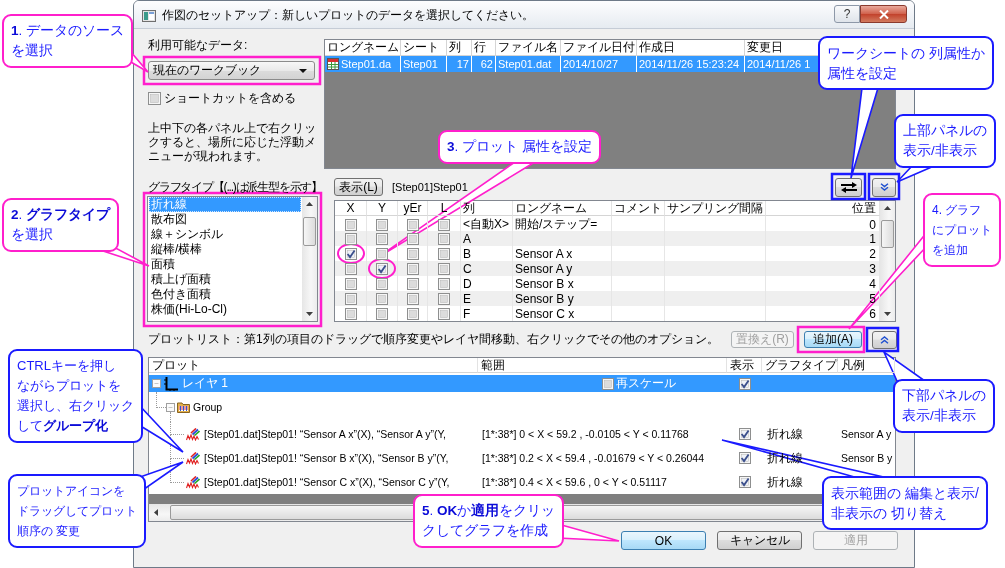  Describe the element at coordinates (528, 64) in the screenshot. I see `table-cell: Step01.dat` at that location.